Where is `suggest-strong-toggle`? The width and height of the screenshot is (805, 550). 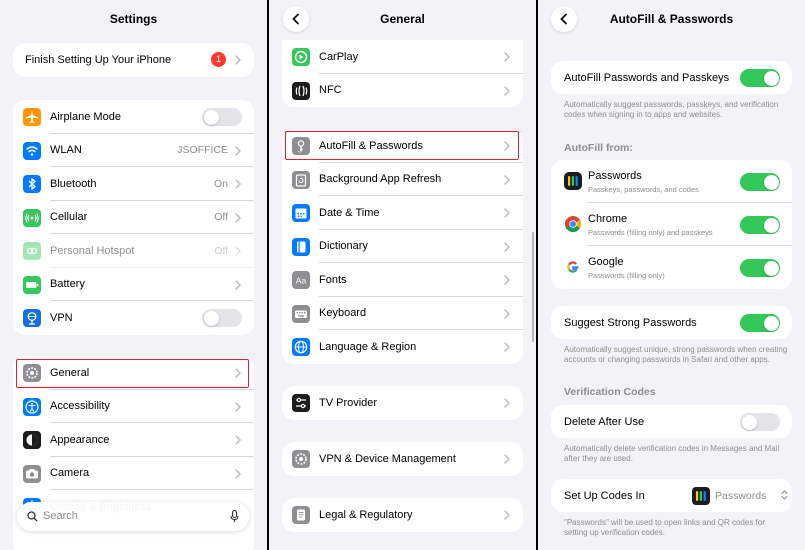
suggest-strong-toggle is located at coordinates (760, 323).